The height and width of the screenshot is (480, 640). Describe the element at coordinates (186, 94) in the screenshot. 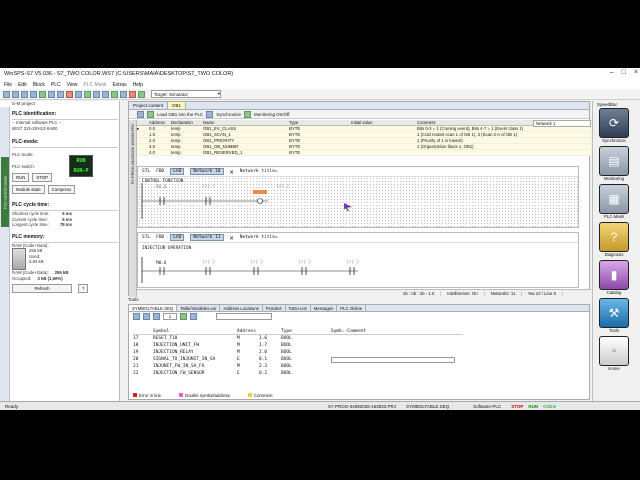

I see `target-select: Target: Simulator ▾` at that location.